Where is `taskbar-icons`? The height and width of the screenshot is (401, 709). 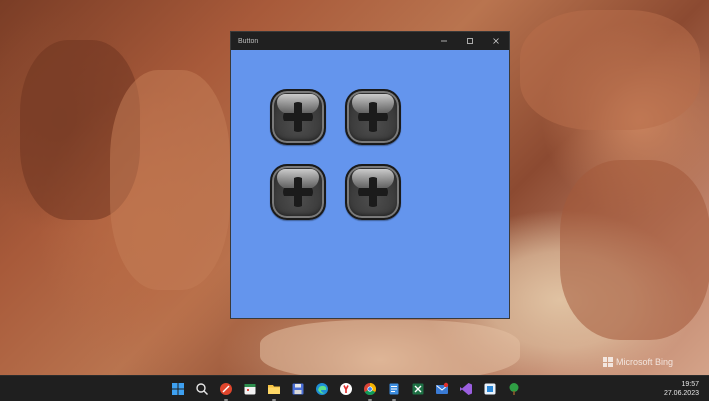
taskbar-icons is located at coordinates (346, 390).